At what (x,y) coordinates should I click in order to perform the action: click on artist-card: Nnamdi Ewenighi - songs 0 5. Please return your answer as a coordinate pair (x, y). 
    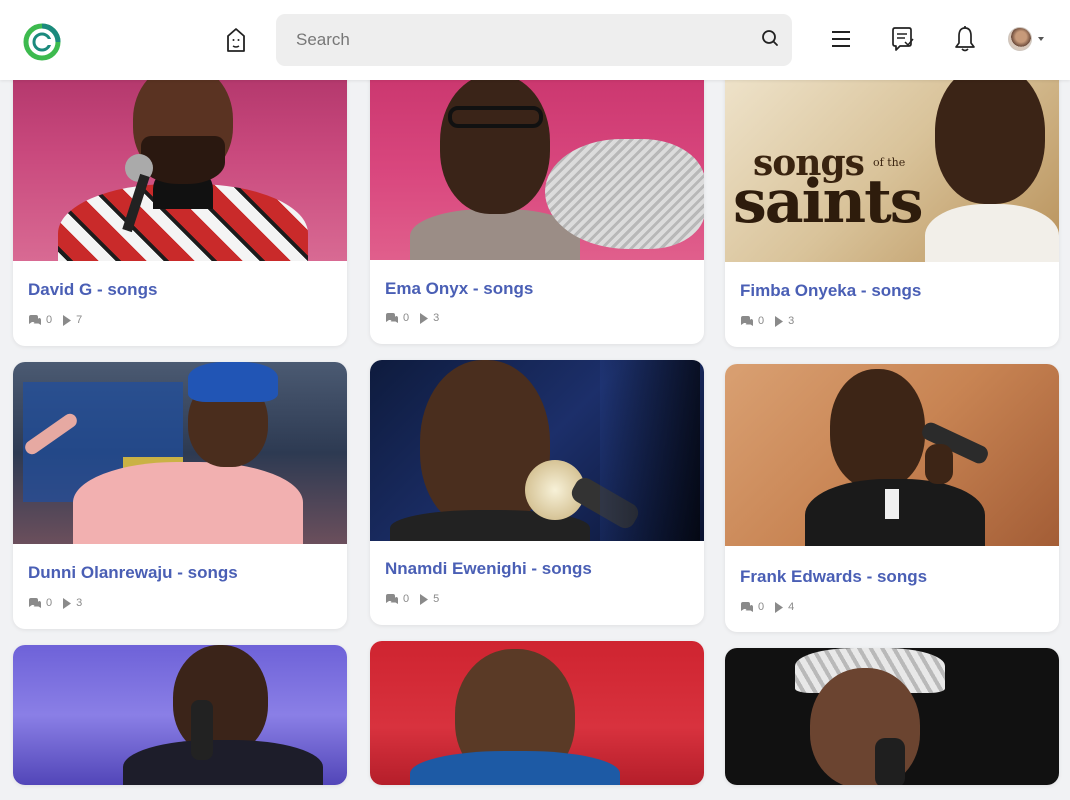
    Looking at the image, I should click on (537, 492).